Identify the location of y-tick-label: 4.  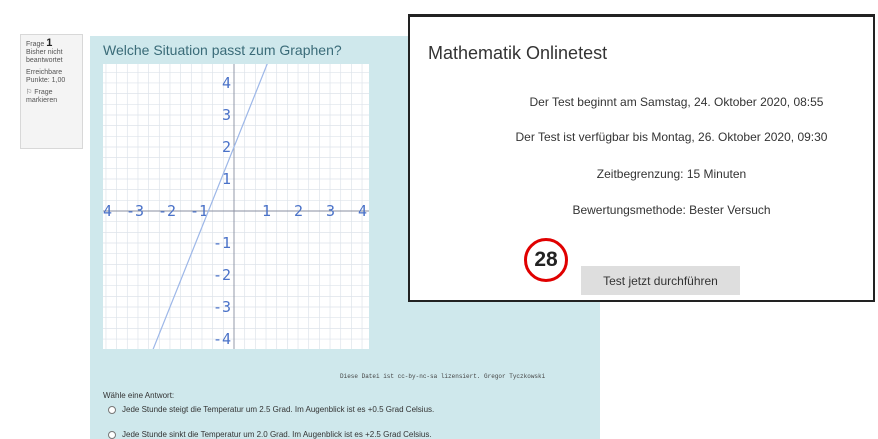
(226, 83).